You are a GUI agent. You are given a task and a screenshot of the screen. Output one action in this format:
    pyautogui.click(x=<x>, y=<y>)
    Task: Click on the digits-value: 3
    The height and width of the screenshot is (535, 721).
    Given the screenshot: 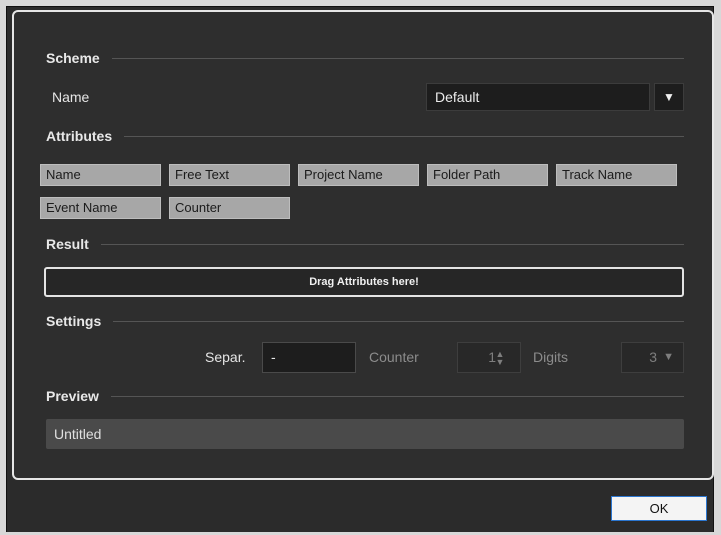 What is the action you would take?
    pyautogui.click(x=653, y=357)
    